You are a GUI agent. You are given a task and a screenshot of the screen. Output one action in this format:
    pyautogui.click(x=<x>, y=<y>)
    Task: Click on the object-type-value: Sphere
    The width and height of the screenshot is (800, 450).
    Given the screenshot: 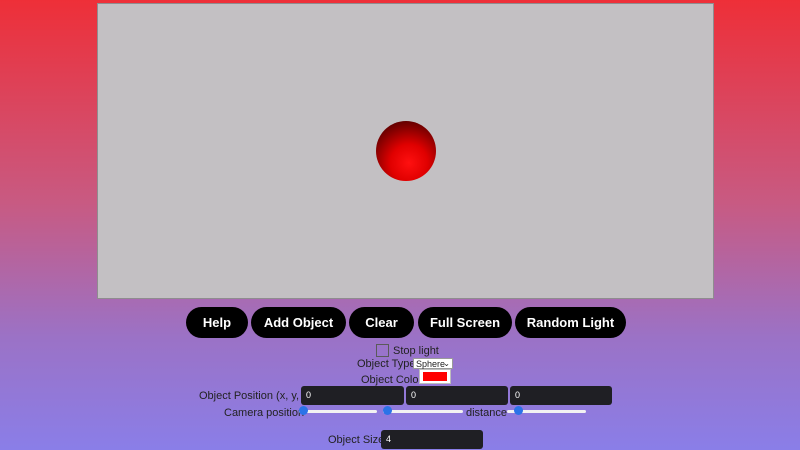 What is the action you would take?
    pyautogui.click(x=431, y=364)
    